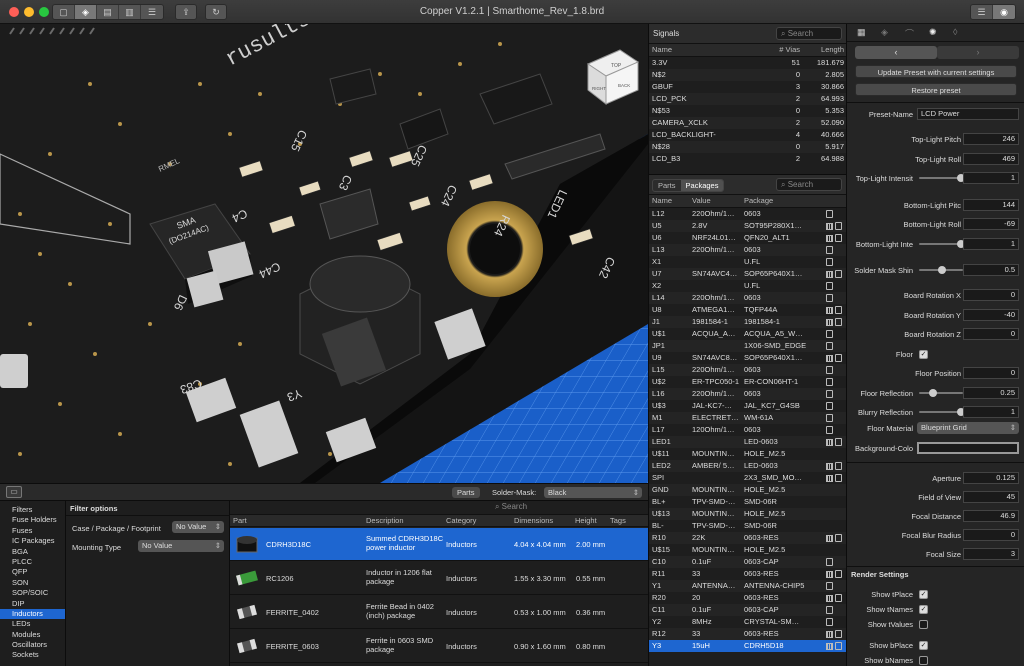 This screenshot has width=1024, height=666. I want to click on col-vias: # Vias, so click(782, 50).